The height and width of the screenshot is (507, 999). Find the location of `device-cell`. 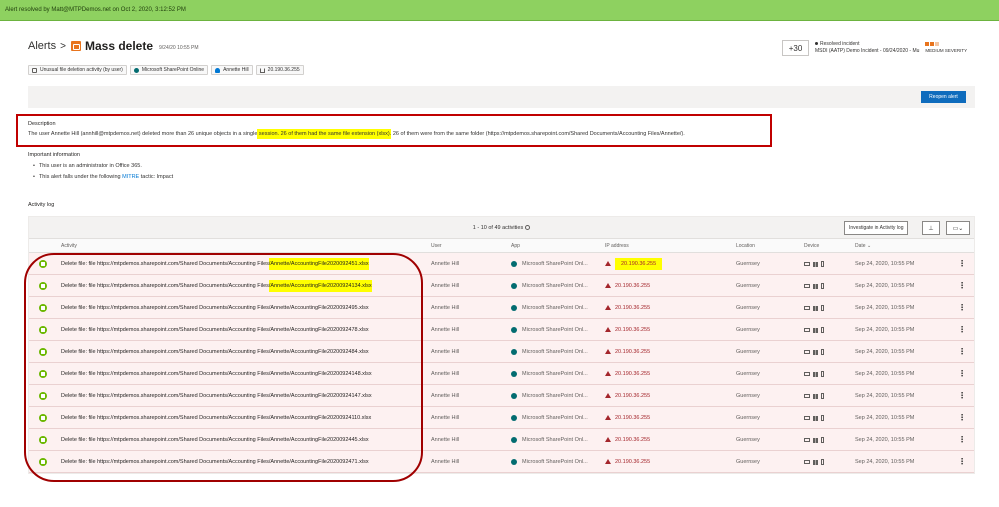

device-cell is located at coordinates (814, 264).